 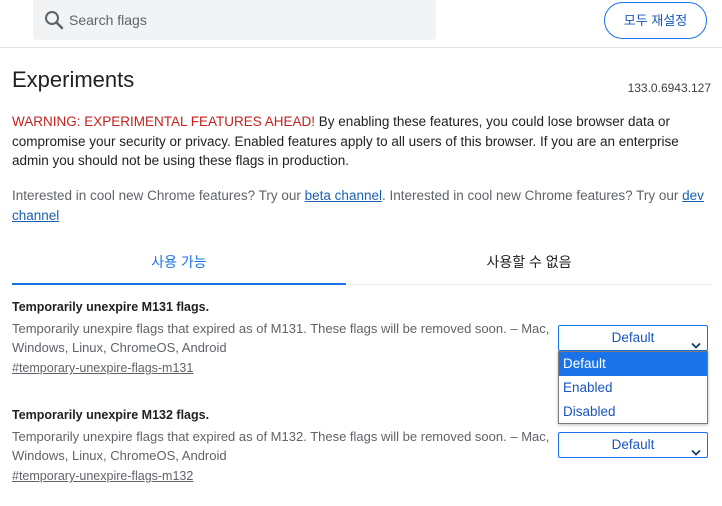 I want to click on search-input, so click(x=249, y=20).